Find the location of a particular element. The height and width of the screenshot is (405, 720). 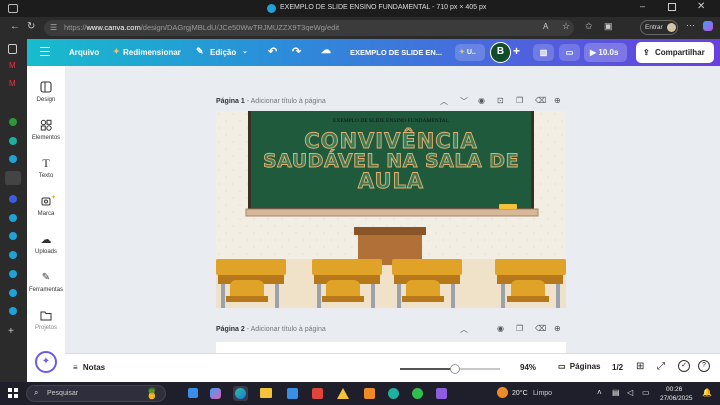

profile-button: Entrar is located at coordinates (659, 27).